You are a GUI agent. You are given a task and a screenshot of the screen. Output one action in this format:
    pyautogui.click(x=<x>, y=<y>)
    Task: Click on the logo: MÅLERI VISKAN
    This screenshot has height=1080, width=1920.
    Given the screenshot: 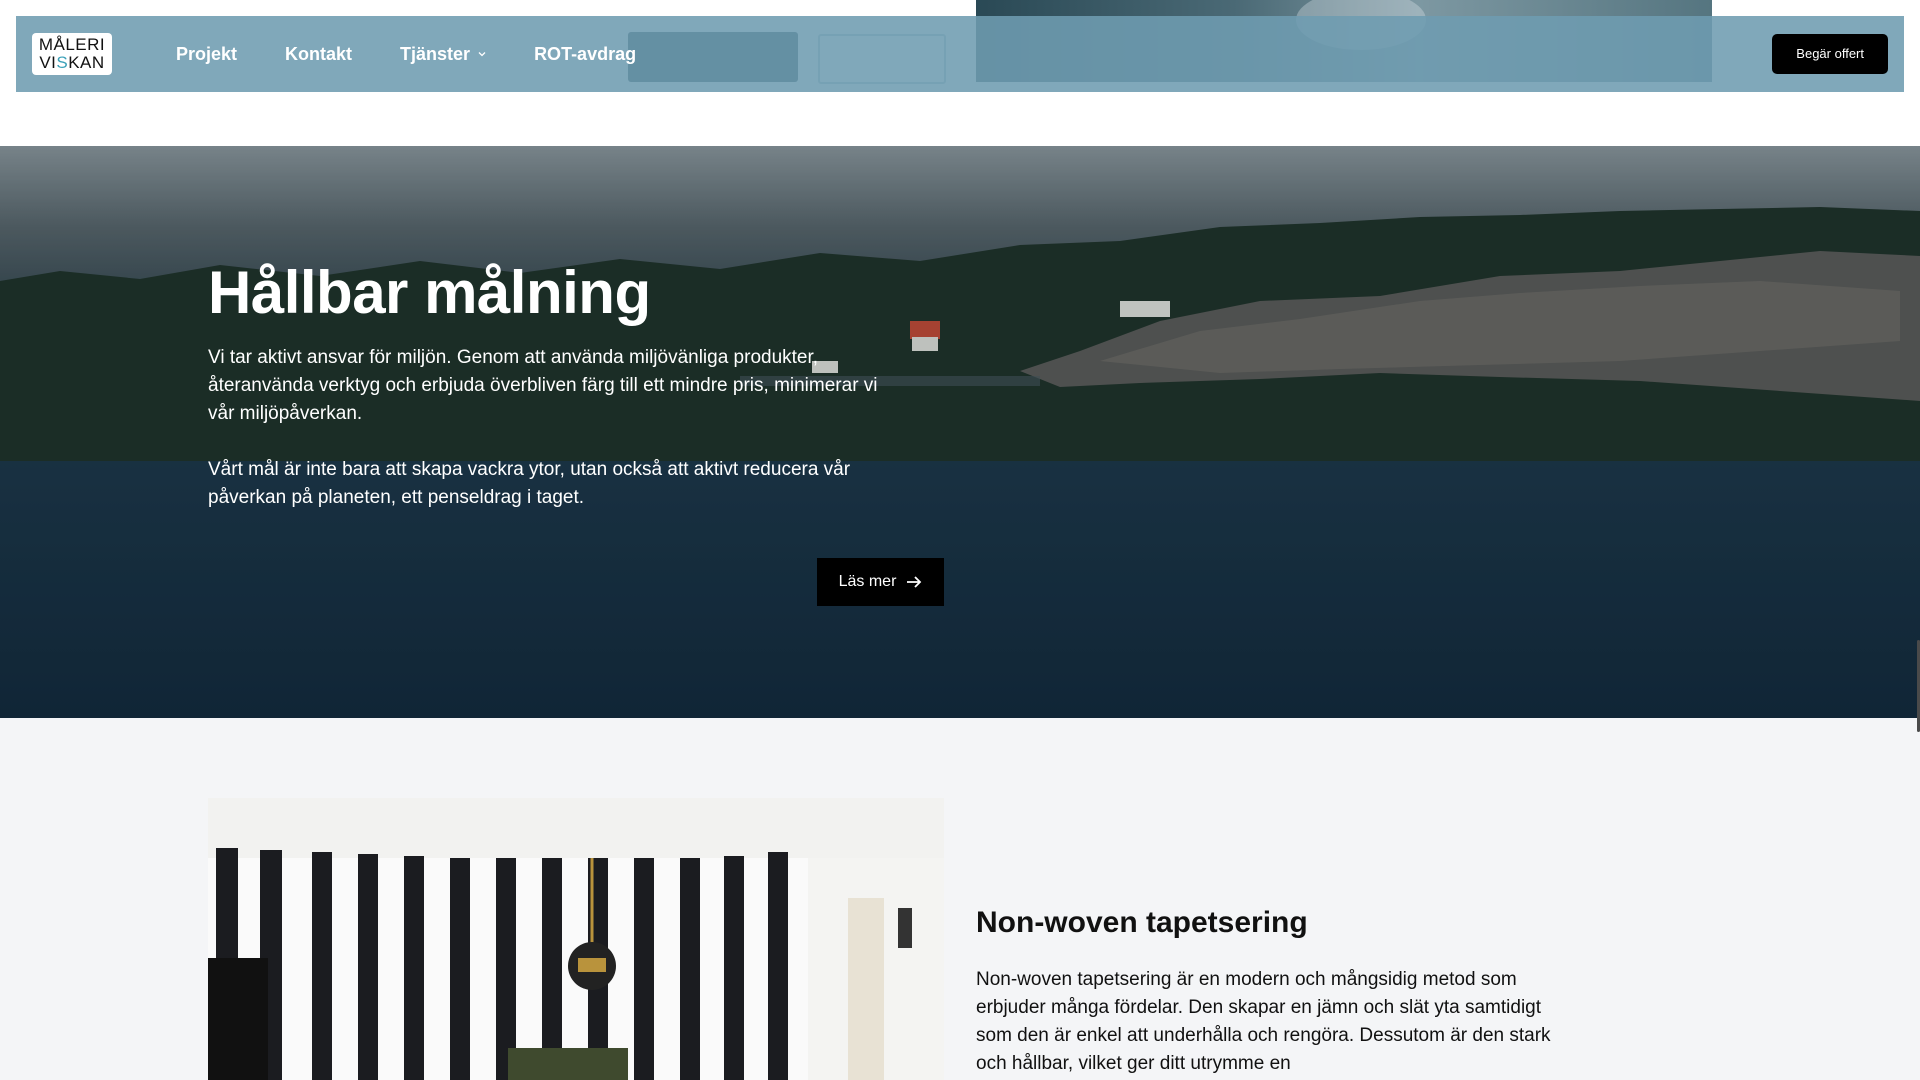 What is the action you would take?
    pyautogui.click(x=72, y=54)
    